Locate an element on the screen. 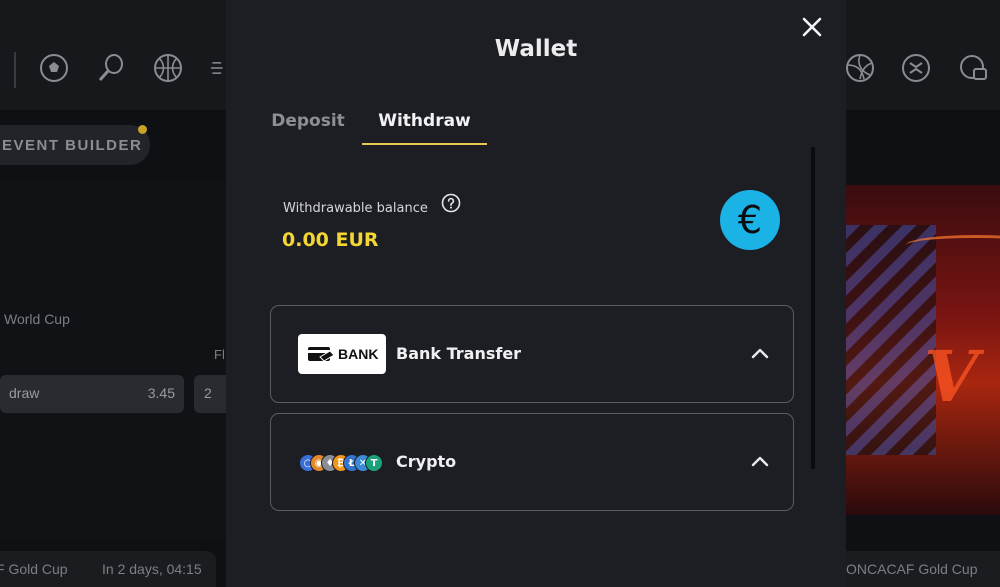  soccer-ball-icon is located at coordinates (54, 68).